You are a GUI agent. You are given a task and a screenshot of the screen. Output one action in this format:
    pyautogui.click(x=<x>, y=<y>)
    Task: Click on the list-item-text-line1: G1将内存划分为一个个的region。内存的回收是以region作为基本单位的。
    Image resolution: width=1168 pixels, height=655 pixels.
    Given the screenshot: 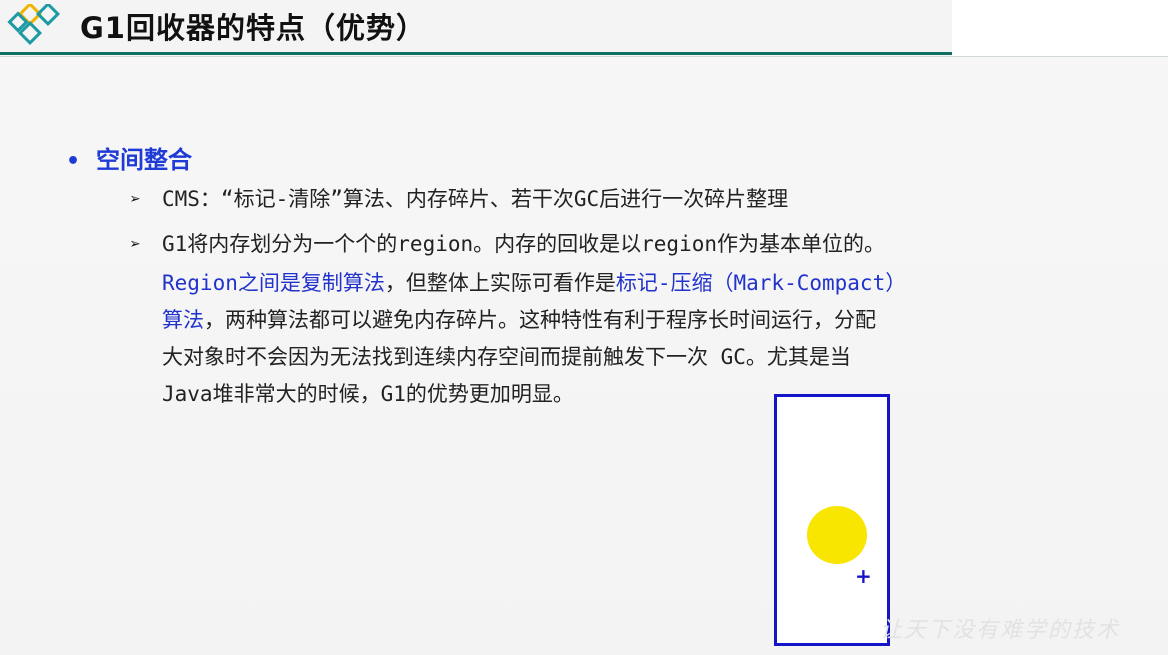 What is the action you would take?
    pyautogui.click(x=524, y=244)
    